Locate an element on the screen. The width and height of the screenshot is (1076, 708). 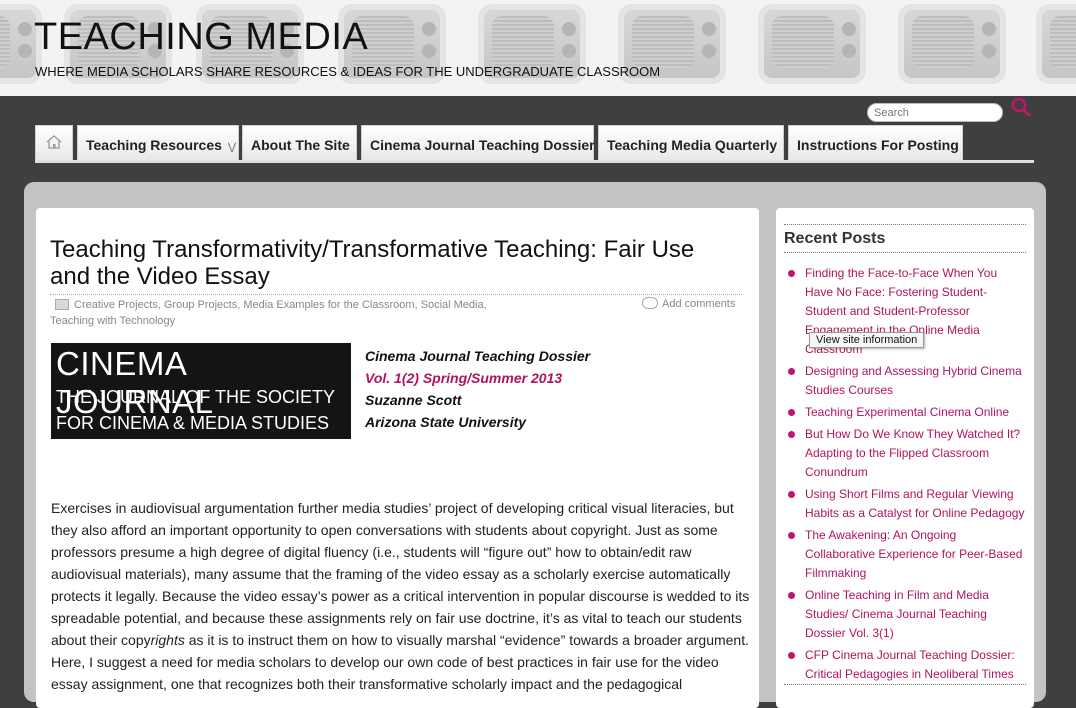
site-title: TEACHING MEDIA is located at coordinates (201, 37).